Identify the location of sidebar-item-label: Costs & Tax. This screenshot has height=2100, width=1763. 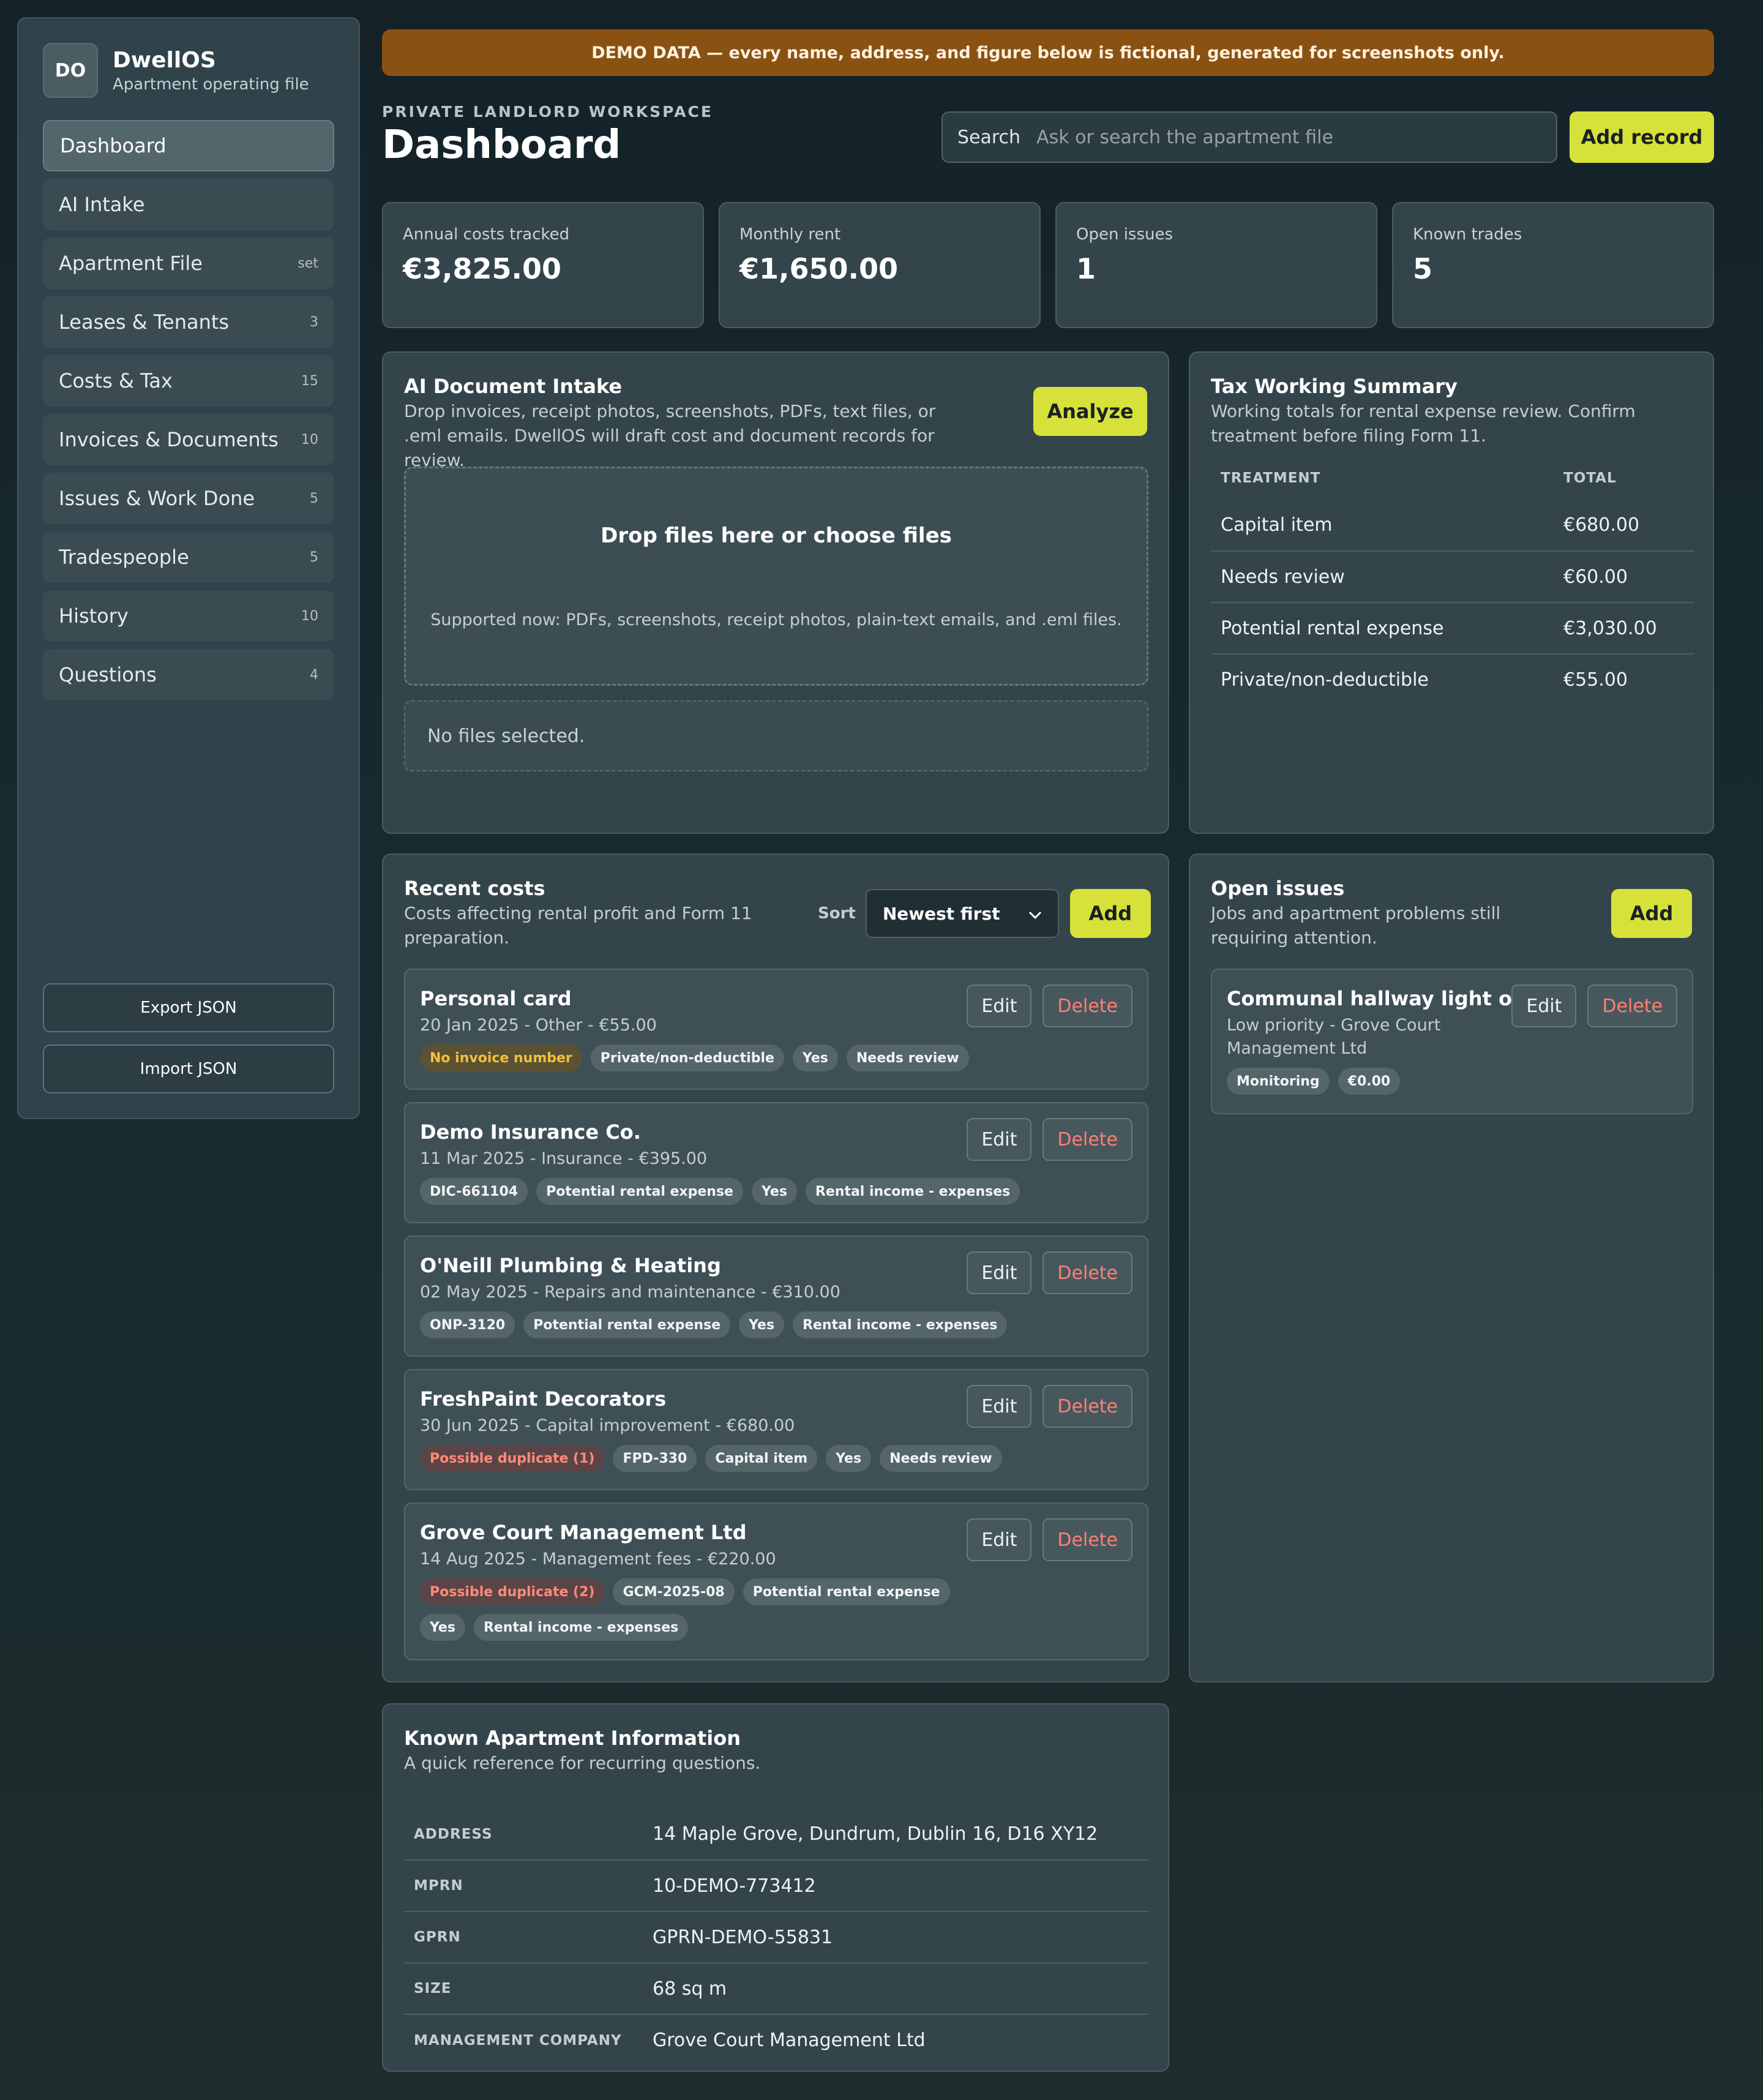
(116, 380).